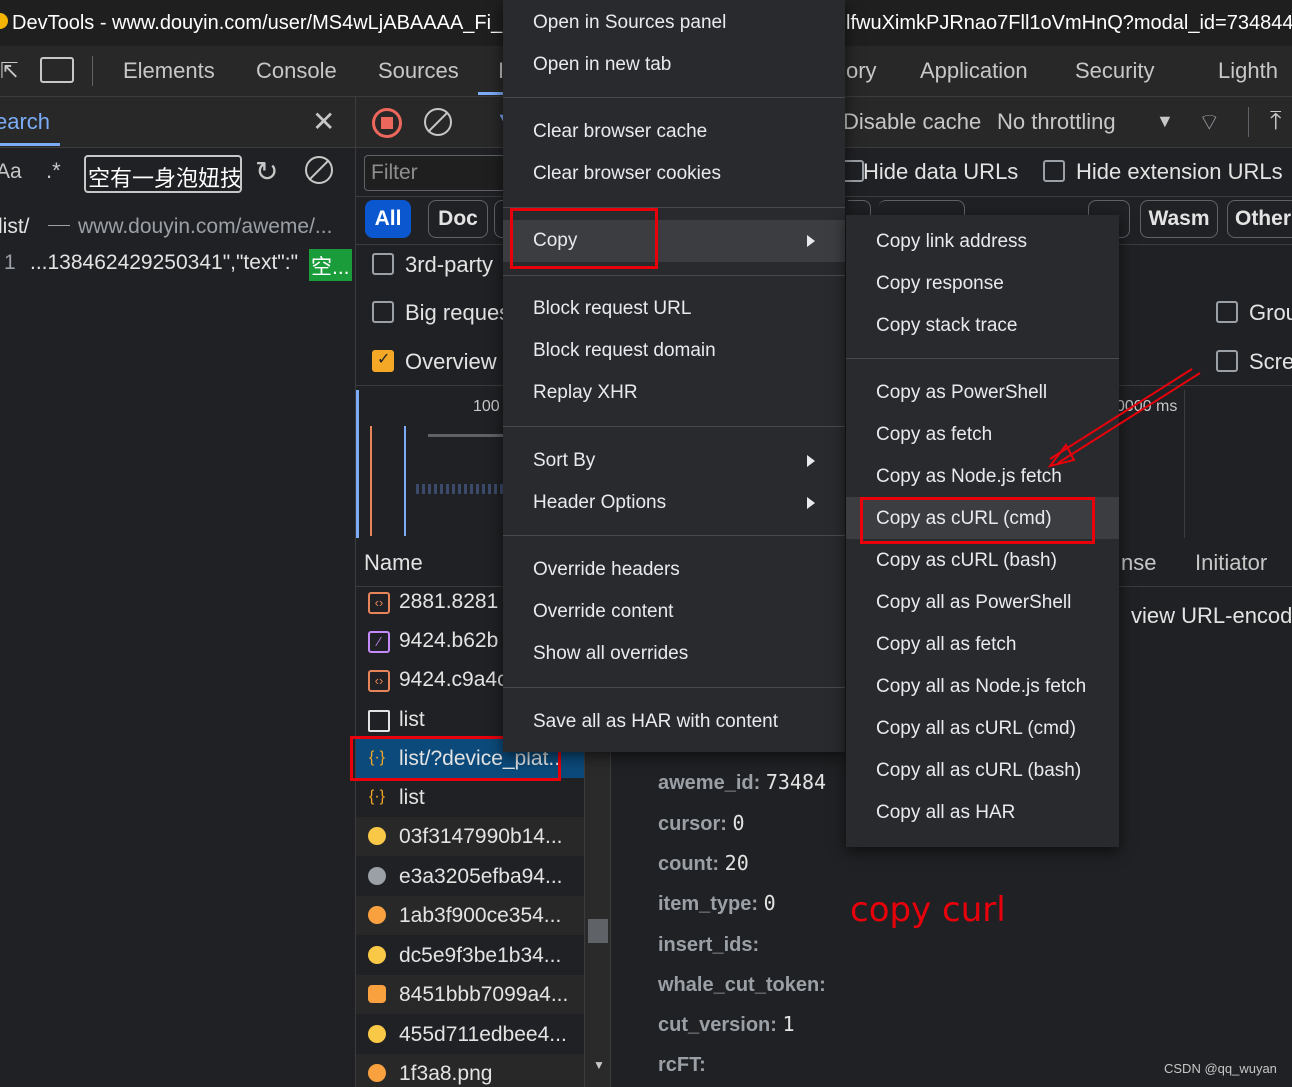 The width and height of the screenshot is (1292, 1087). What do you see at coordinates (689, 864) in the screenshot?
I see `payload-key: count:` at bounding box center [689, 864].